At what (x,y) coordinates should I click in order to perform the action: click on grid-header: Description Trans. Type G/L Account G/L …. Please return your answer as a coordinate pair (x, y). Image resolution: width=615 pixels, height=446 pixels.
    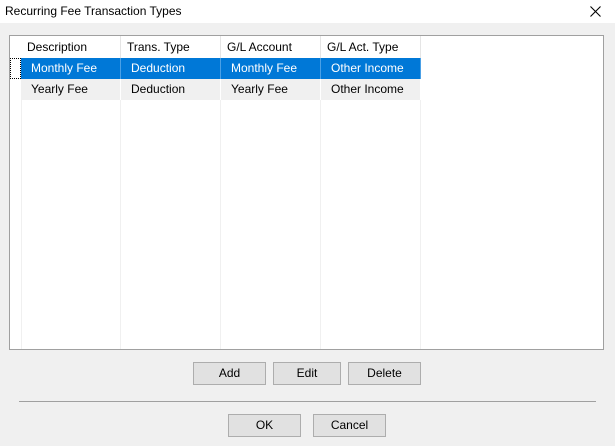
    Looking at the image, I should click on (306, 47).